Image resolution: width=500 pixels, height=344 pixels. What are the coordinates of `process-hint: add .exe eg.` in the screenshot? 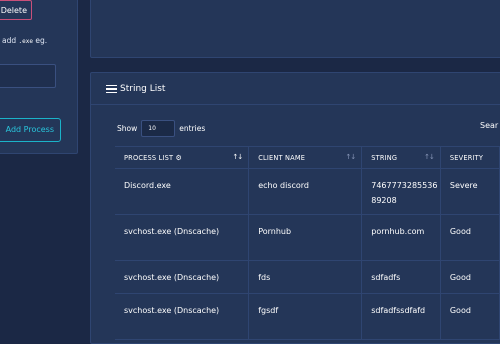 It's located at (24, 40).